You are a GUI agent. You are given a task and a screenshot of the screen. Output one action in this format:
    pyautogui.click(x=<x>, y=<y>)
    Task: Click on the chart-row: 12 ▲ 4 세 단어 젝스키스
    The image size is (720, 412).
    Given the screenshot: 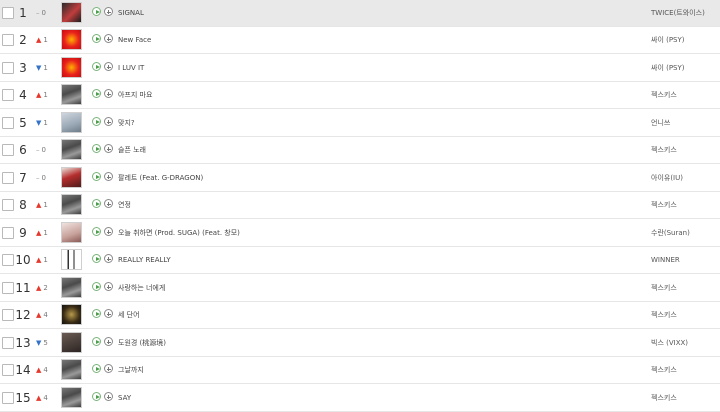 What is the action you would take?
    pyautogui.click(x=360, y=315)
    